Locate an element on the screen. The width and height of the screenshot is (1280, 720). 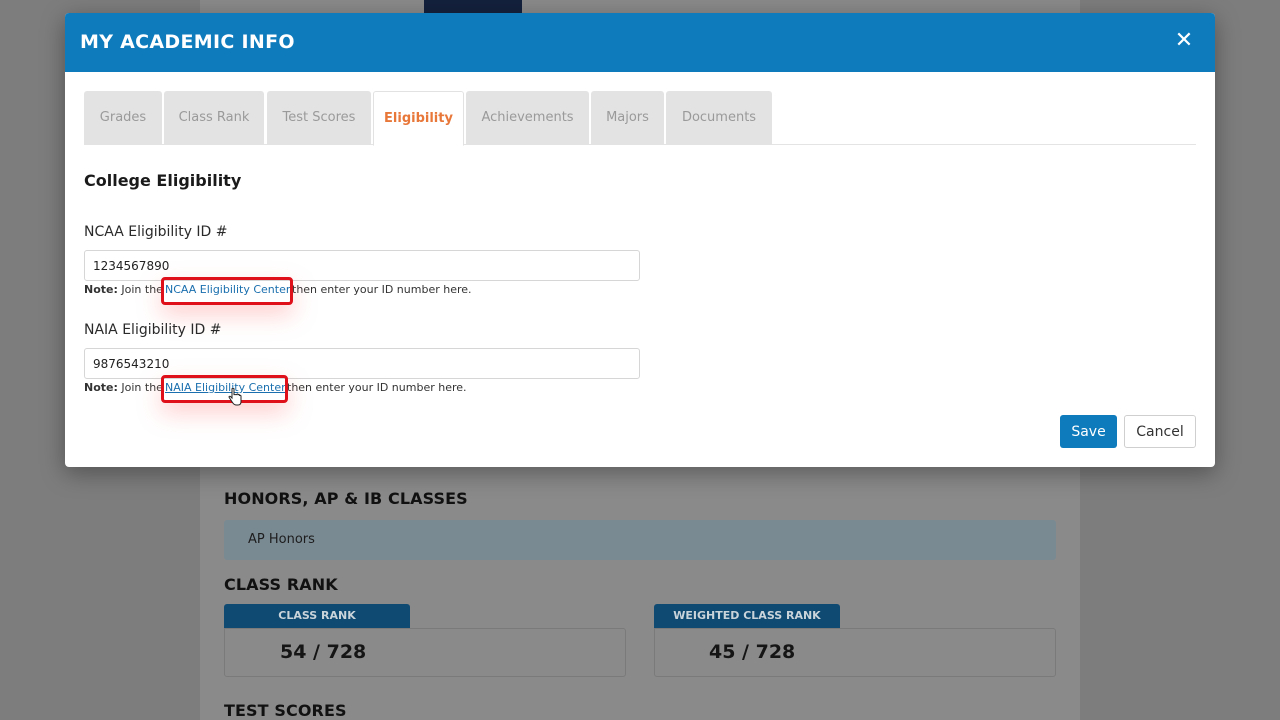
tab-achievements: Achievements is located at coordinates (527, 118).